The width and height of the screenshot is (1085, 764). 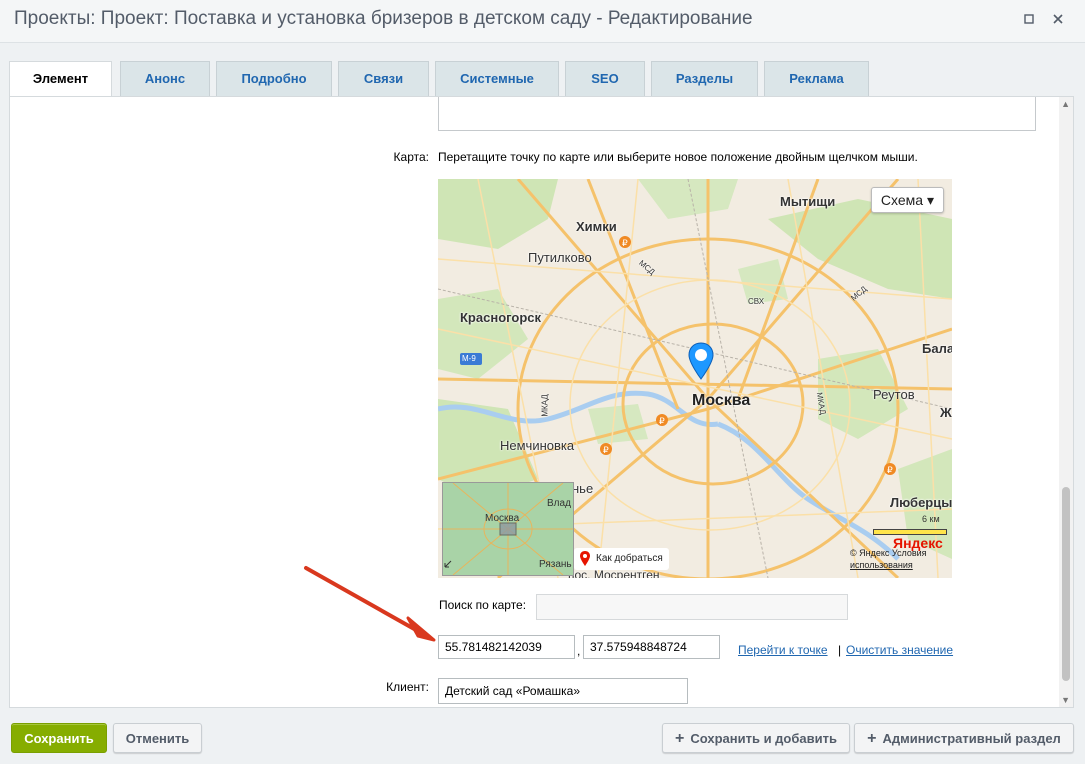 I want to click on route-button-label: Как добраться, so click(x=629, y=558).